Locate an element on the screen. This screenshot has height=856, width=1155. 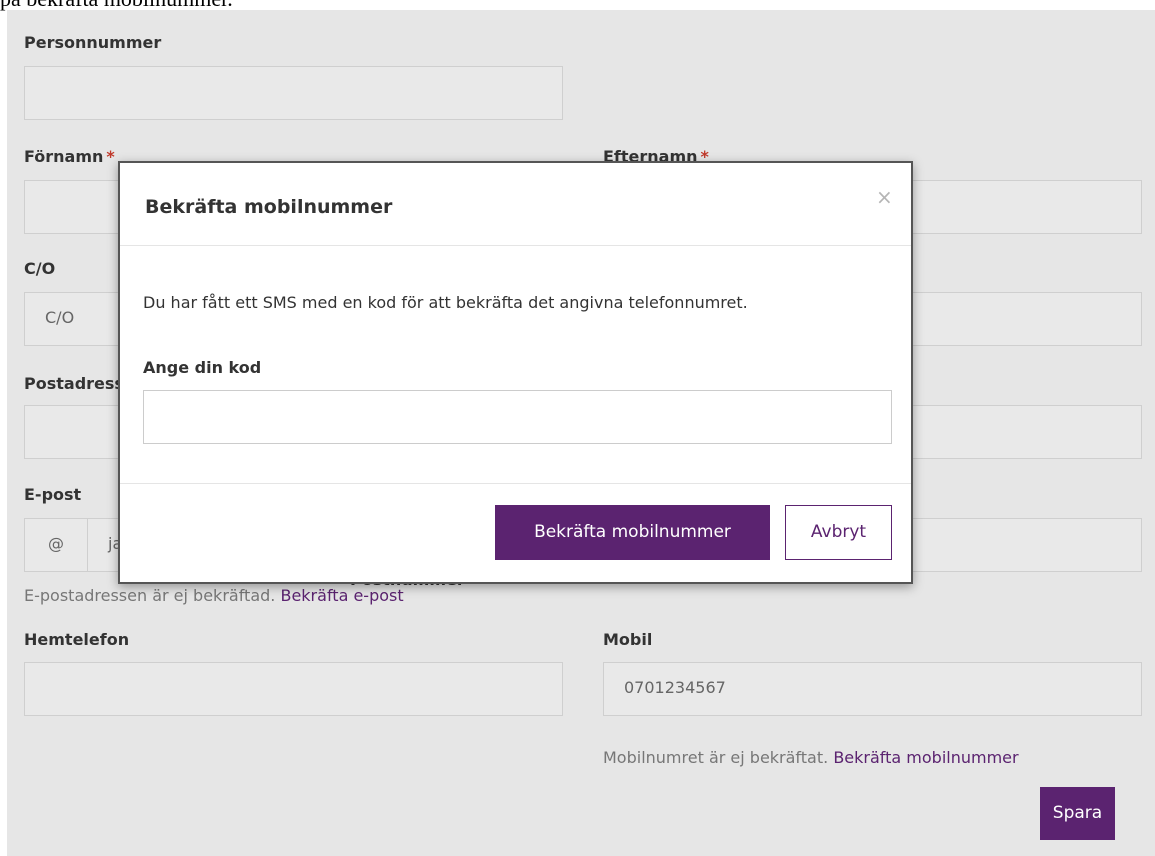
required-marker: * is located at coordinates (110, 156).